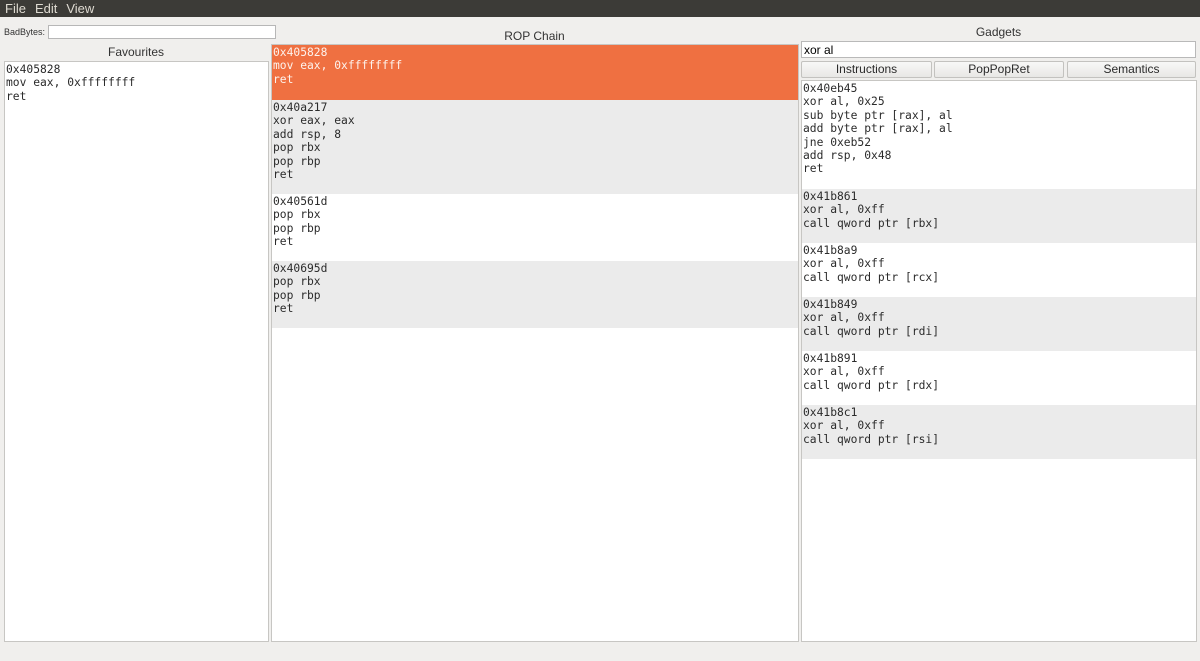 The width and height of the screenshot is (1200, 661). What do you see at coordinates (307, 134) in the screenshot?
I see `gadget-instruction: add rsp, 8` at bounding box center [307, 134].